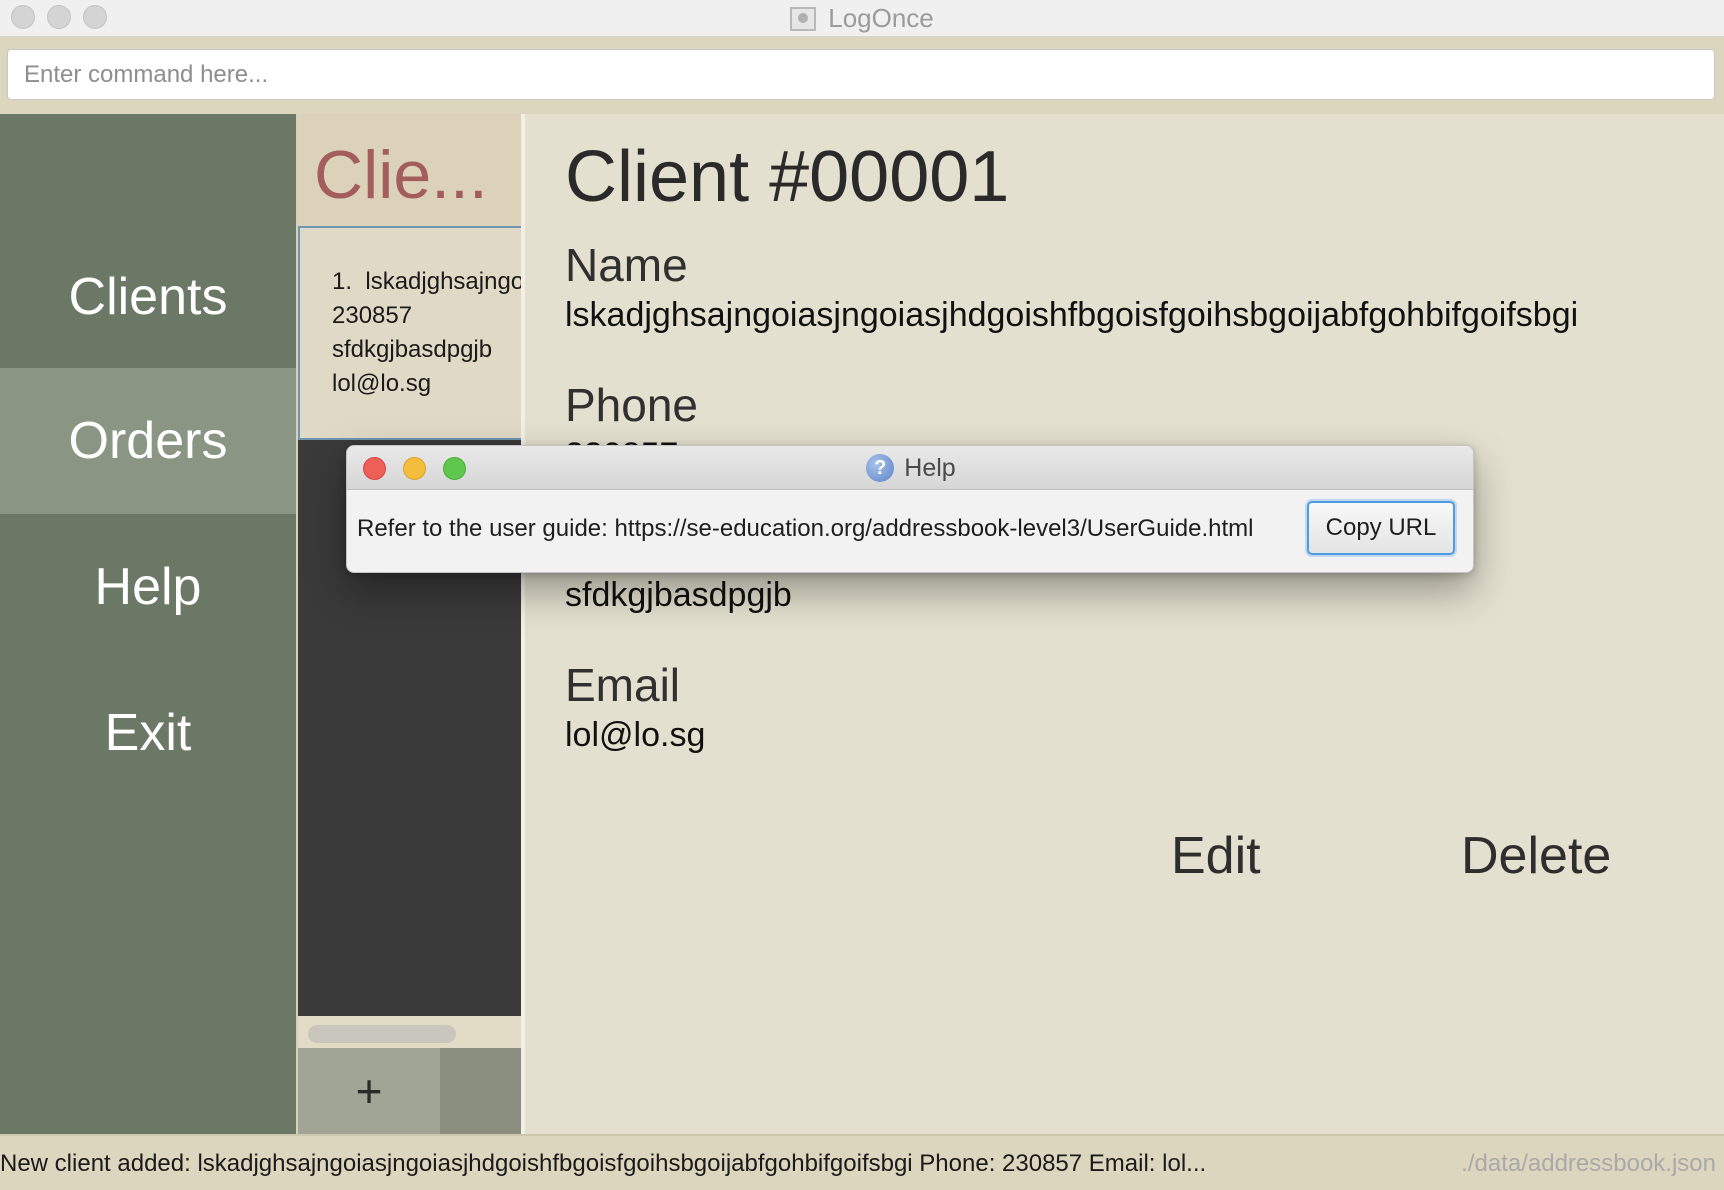  I want to click on sidebar: Clients Orders Help Exit, so click(148, 624).